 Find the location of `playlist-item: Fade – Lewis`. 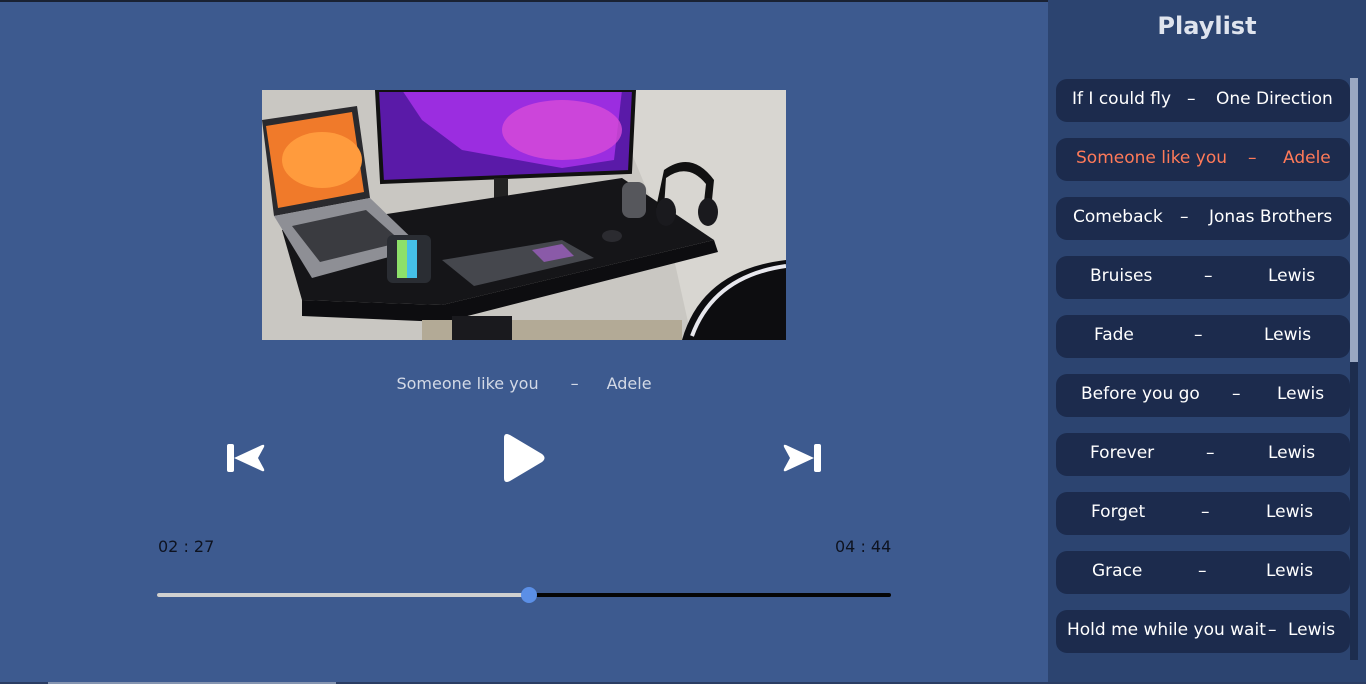

playlist-item: Fade – Lewis is located at coordinates (1203, 336).